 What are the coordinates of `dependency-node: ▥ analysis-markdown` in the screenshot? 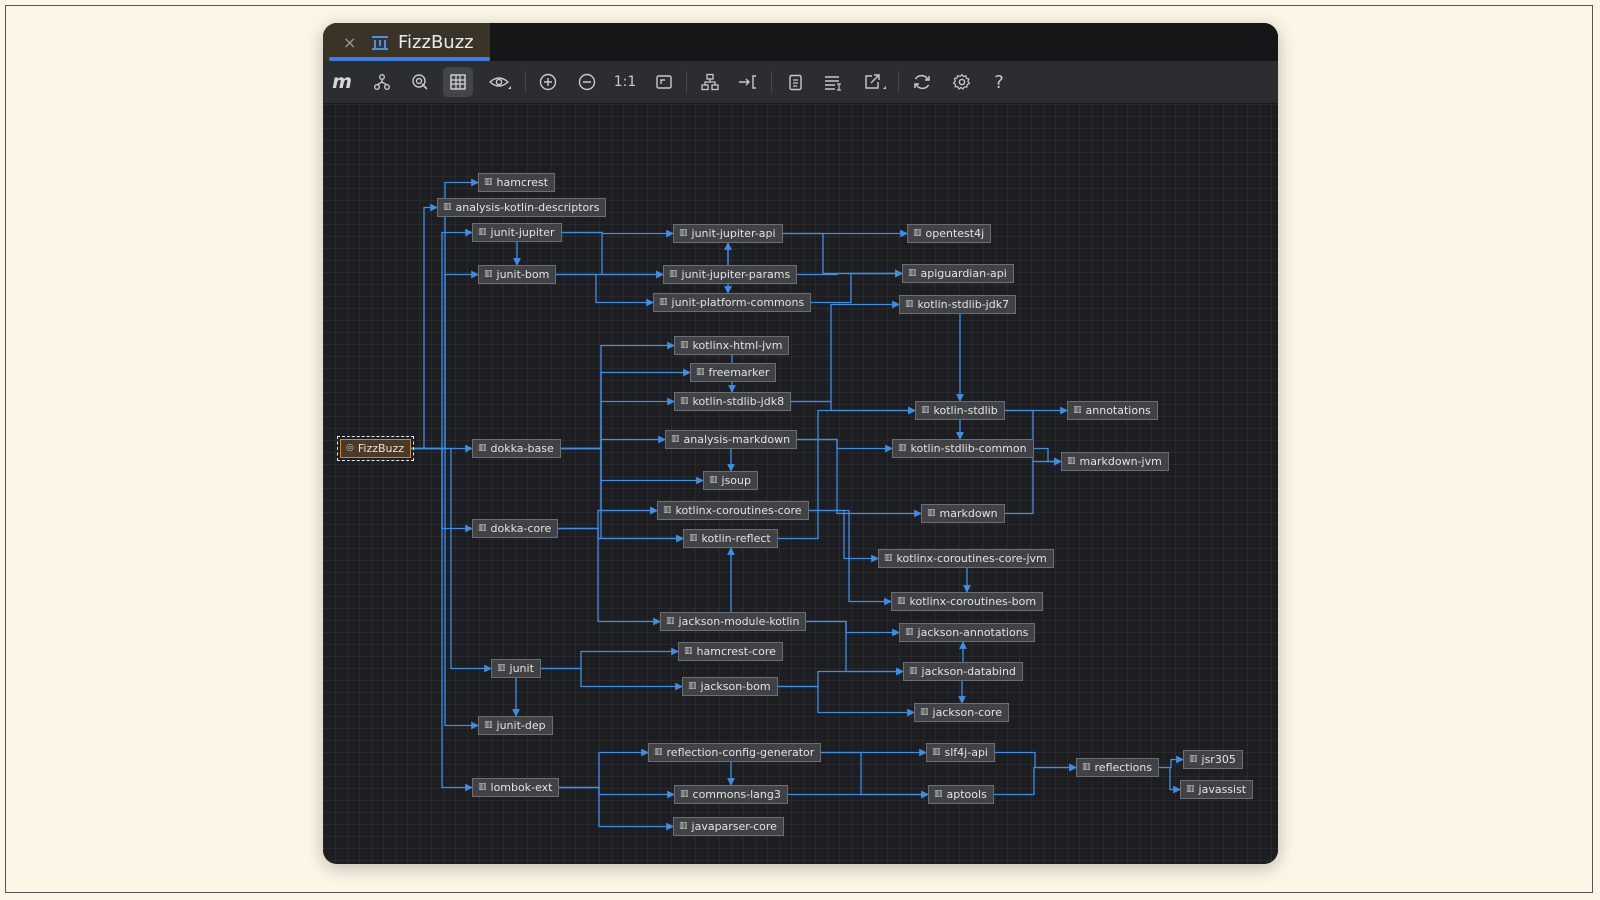 It's located at (731, 439).